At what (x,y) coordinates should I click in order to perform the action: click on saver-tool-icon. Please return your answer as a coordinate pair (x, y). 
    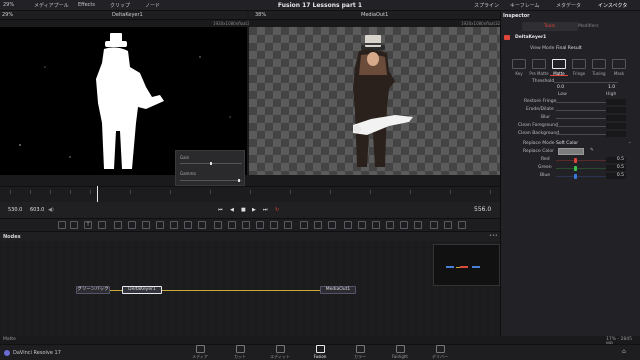
    Looking at the image, I should click on (362, 225).